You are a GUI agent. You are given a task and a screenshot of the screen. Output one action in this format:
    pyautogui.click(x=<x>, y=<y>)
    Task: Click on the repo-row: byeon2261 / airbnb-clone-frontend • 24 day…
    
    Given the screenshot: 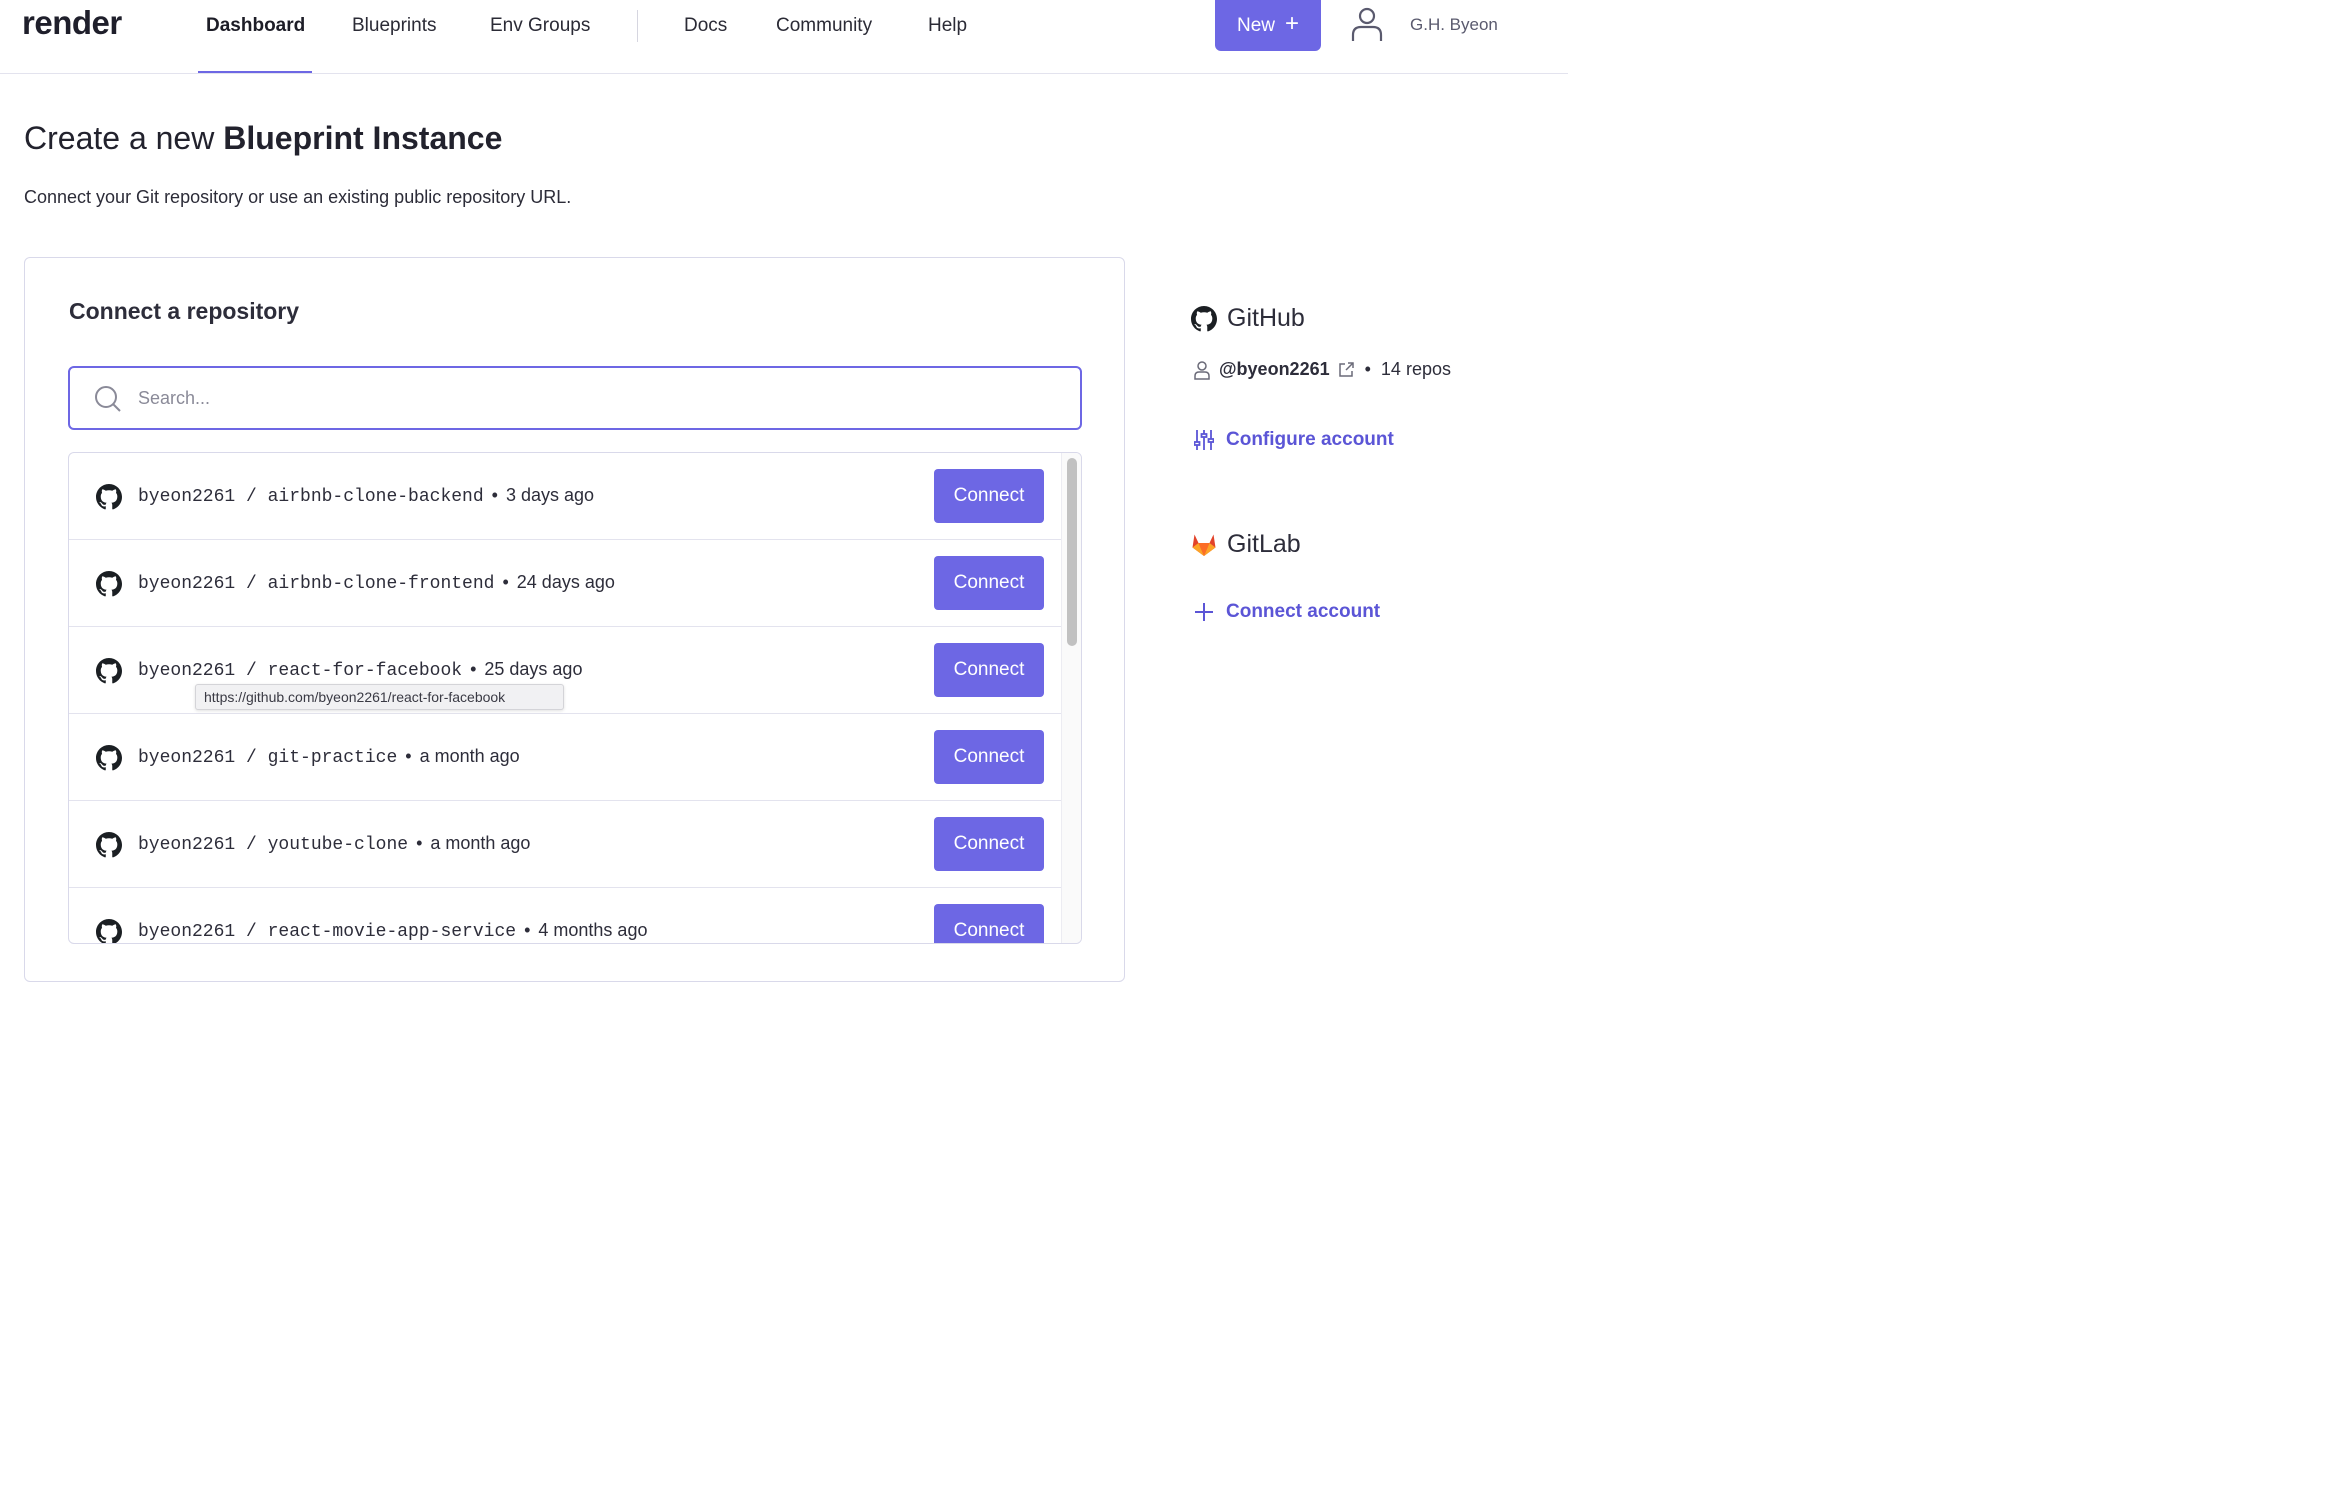 What is the action you would take?
    pyautogui.click(x=565, y=583)
    